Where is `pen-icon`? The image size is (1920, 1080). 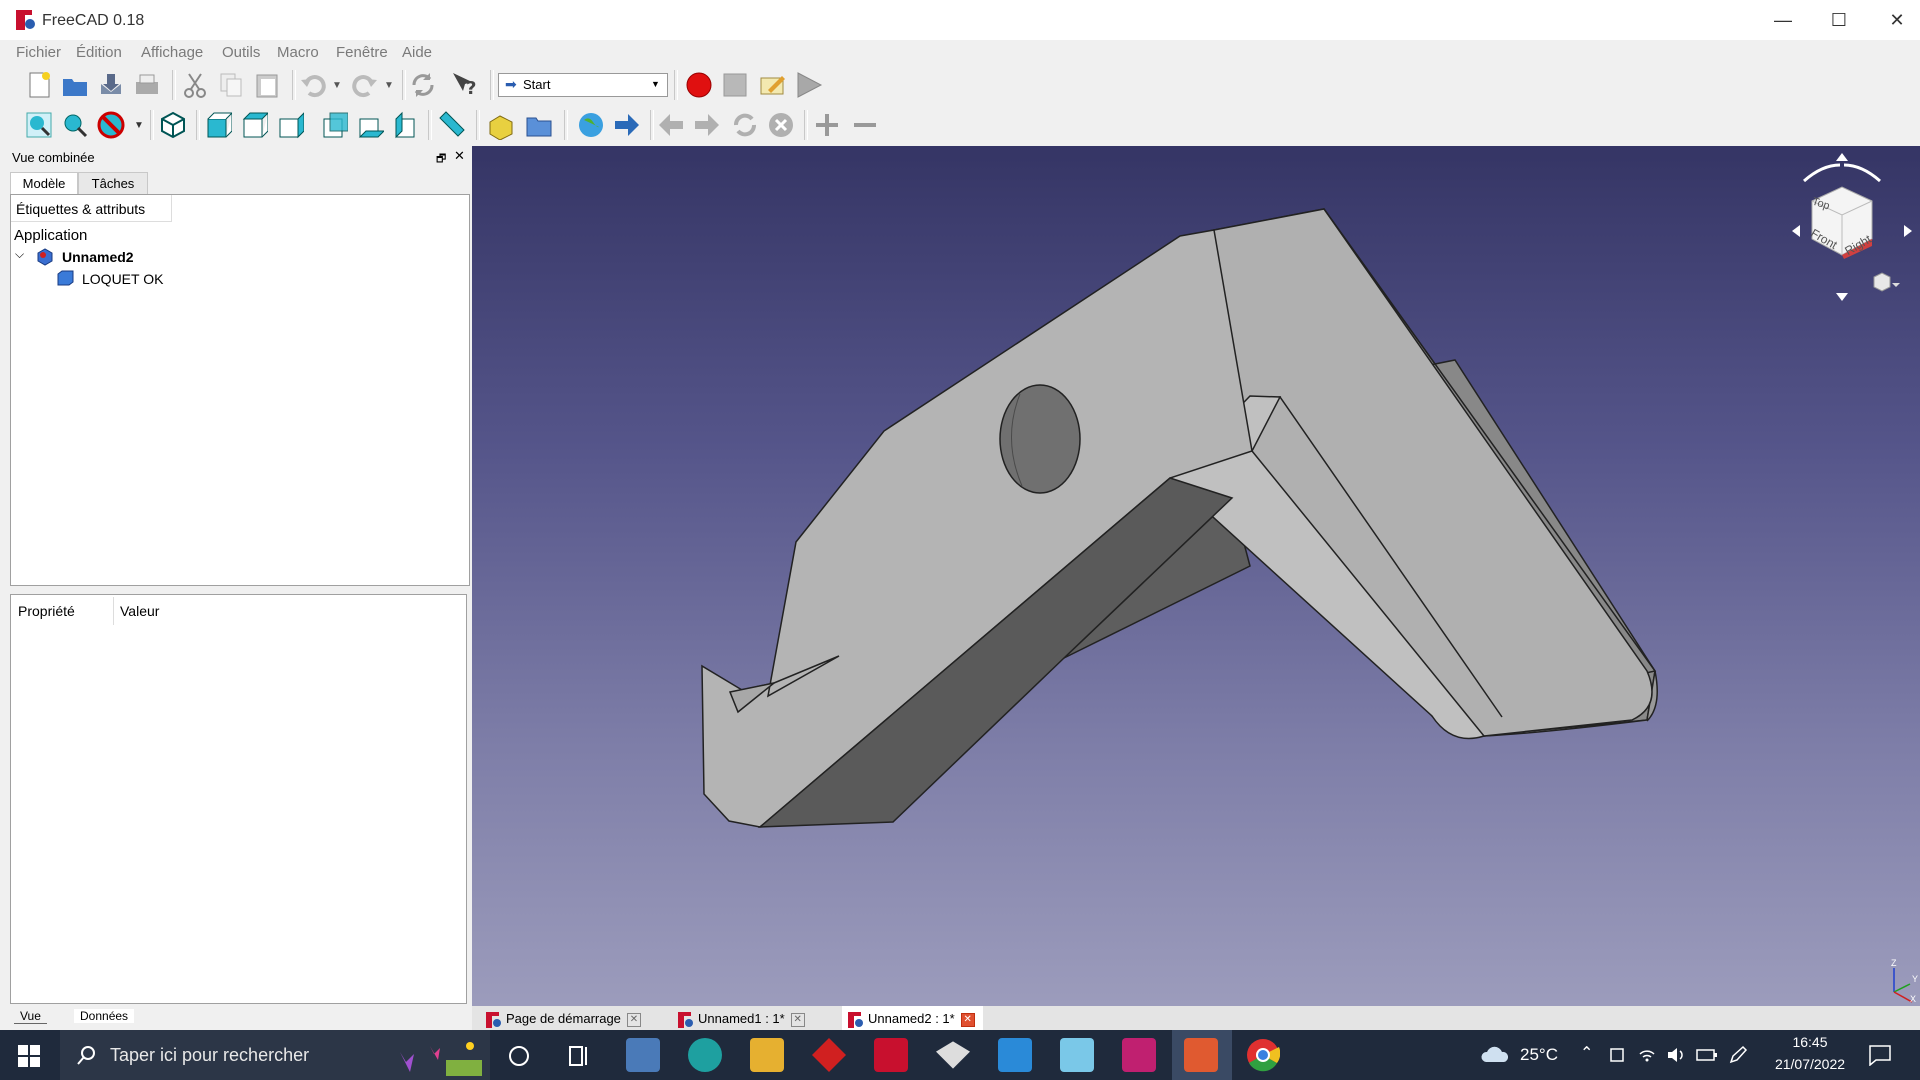 pen-icon is located at coordinates (1738, 1055).